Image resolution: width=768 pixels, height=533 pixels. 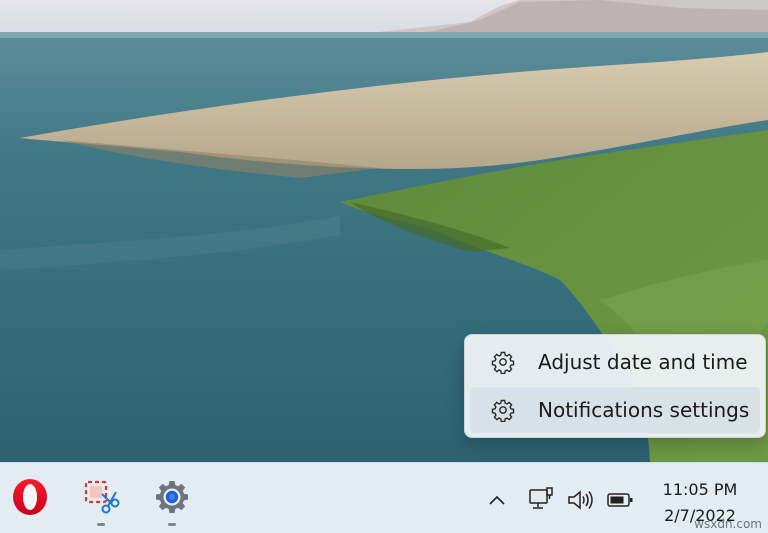 I want to click on menu-item-label: Notifications settings, so click(x=644, y=410).